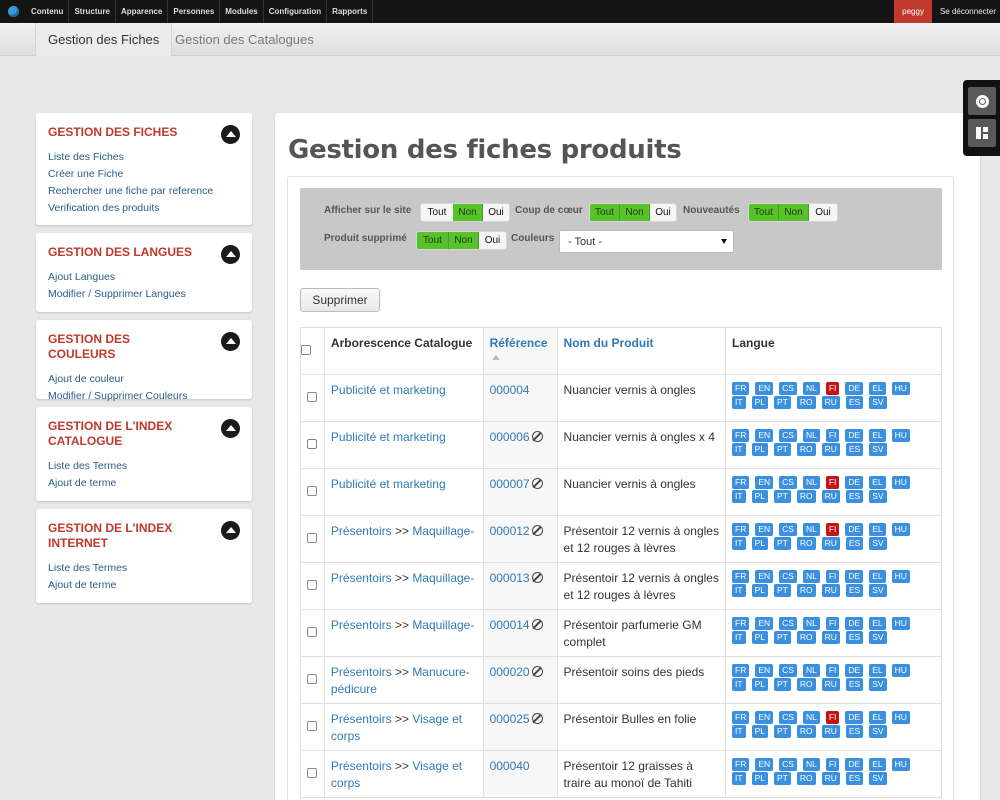 The height and width of the screenshot is (800, 1000). I want to click on admin-menu-item: Modules, so click(242, 11).